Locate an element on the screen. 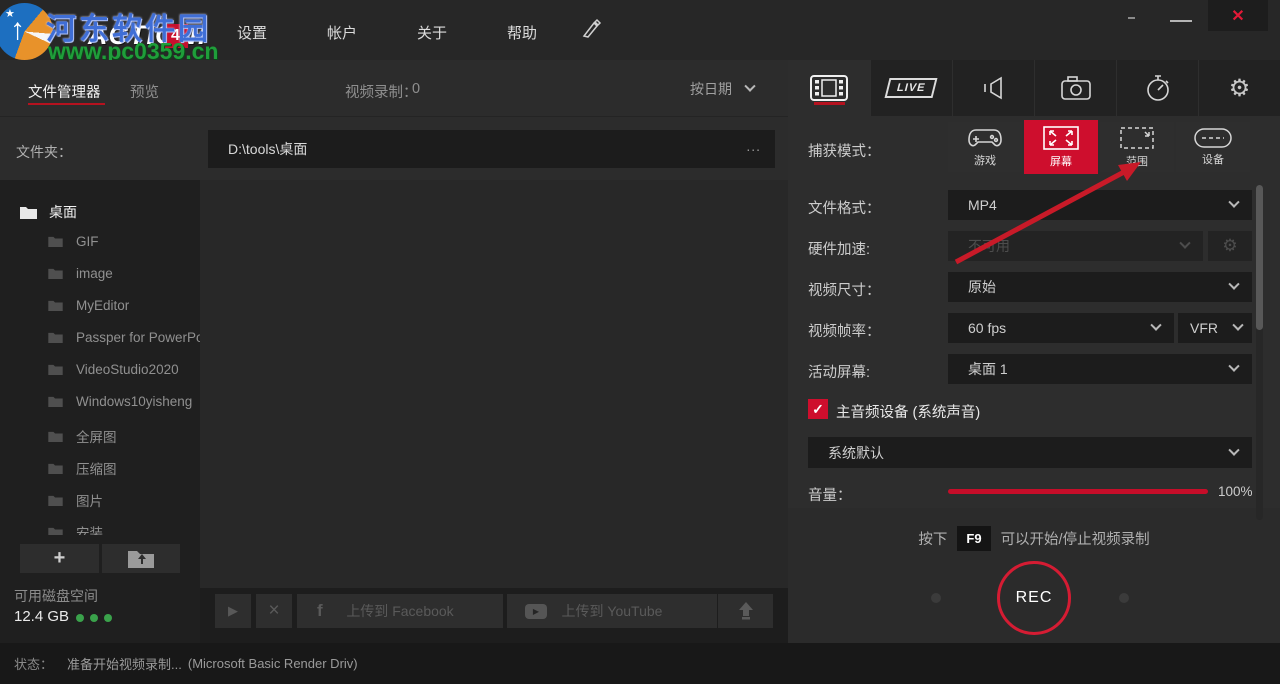 The height and width of the screenshot is (684, 1280). framerate-mode-value: VFR is located at coordinates (1204, 328).